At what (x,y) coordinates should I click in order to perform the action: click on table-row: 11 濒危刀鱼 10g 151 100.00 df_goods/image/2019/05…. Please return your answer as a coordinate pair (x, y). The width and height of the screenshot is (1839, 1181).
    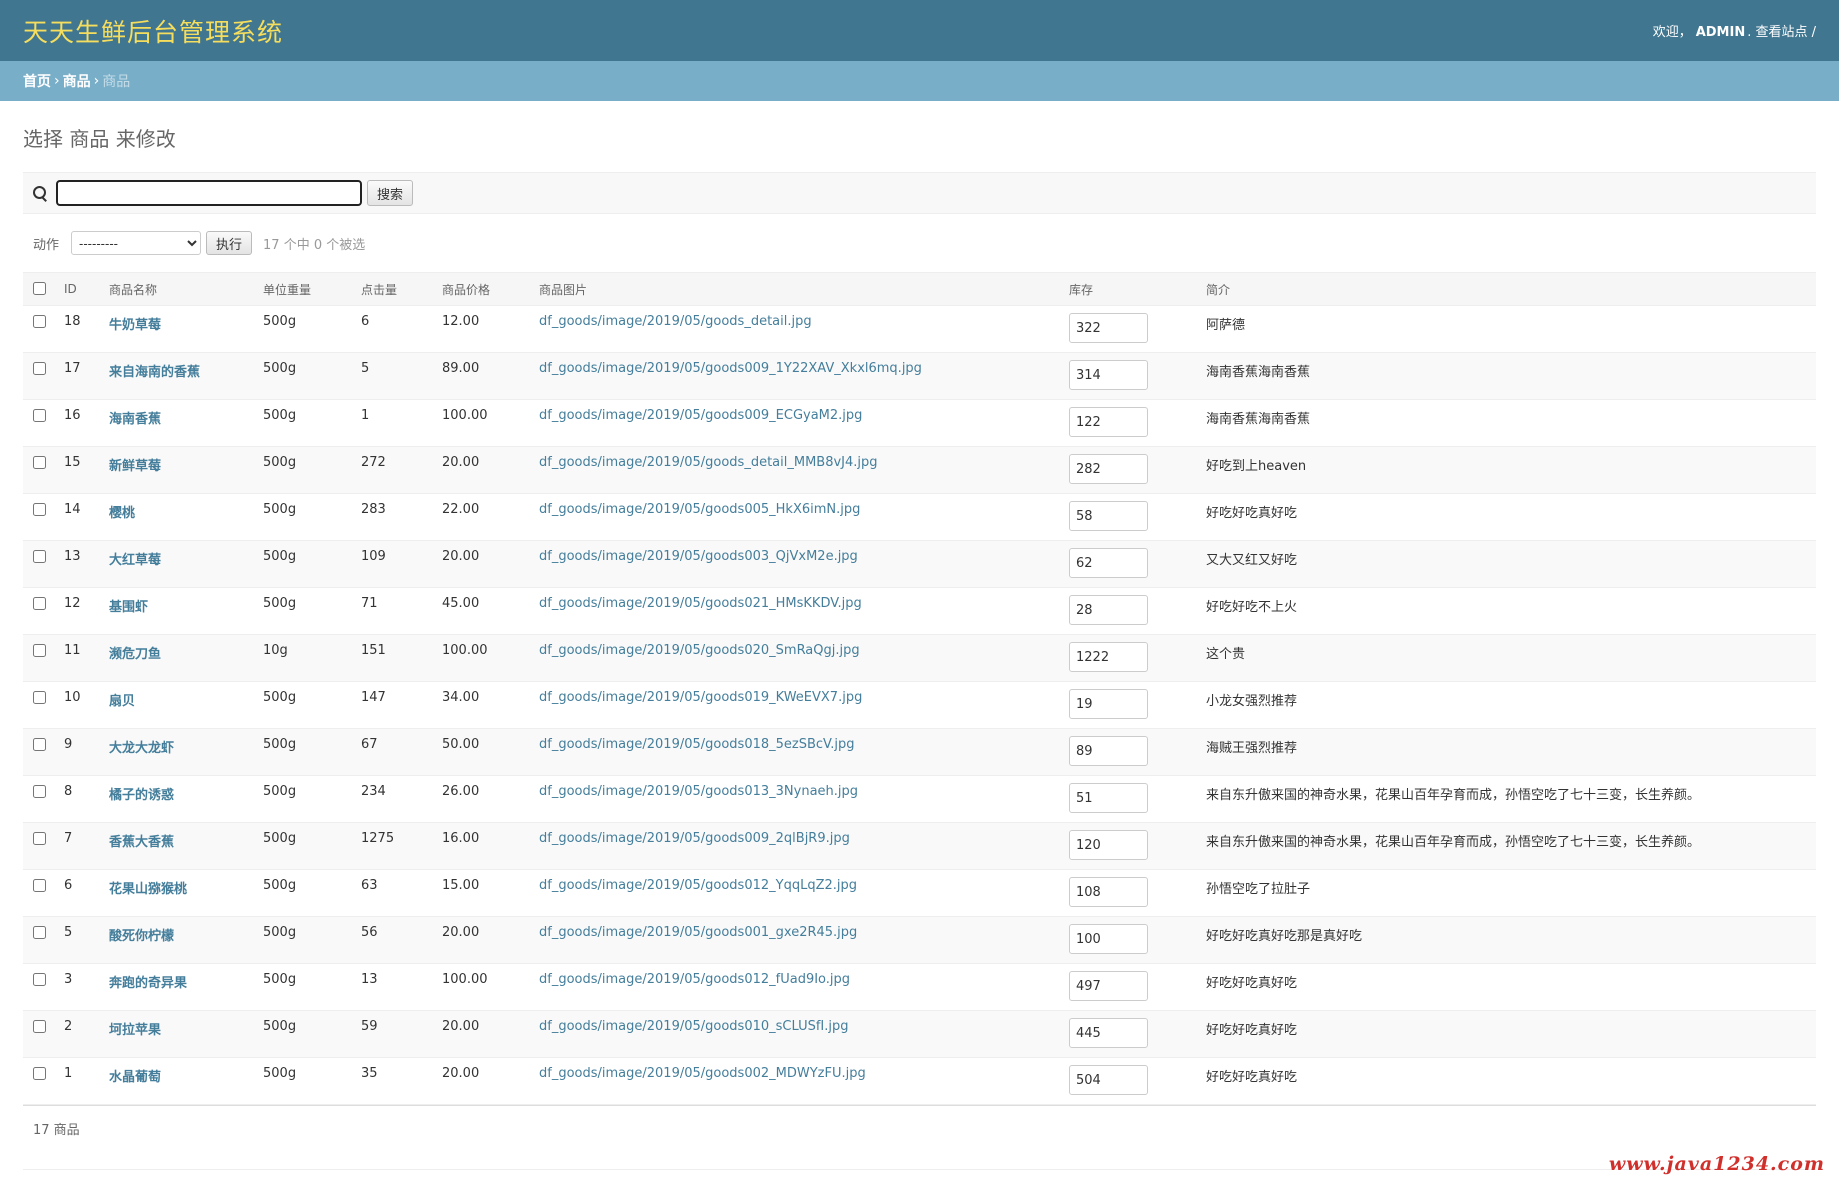
    Looking at the image, I should click on (919, 658).